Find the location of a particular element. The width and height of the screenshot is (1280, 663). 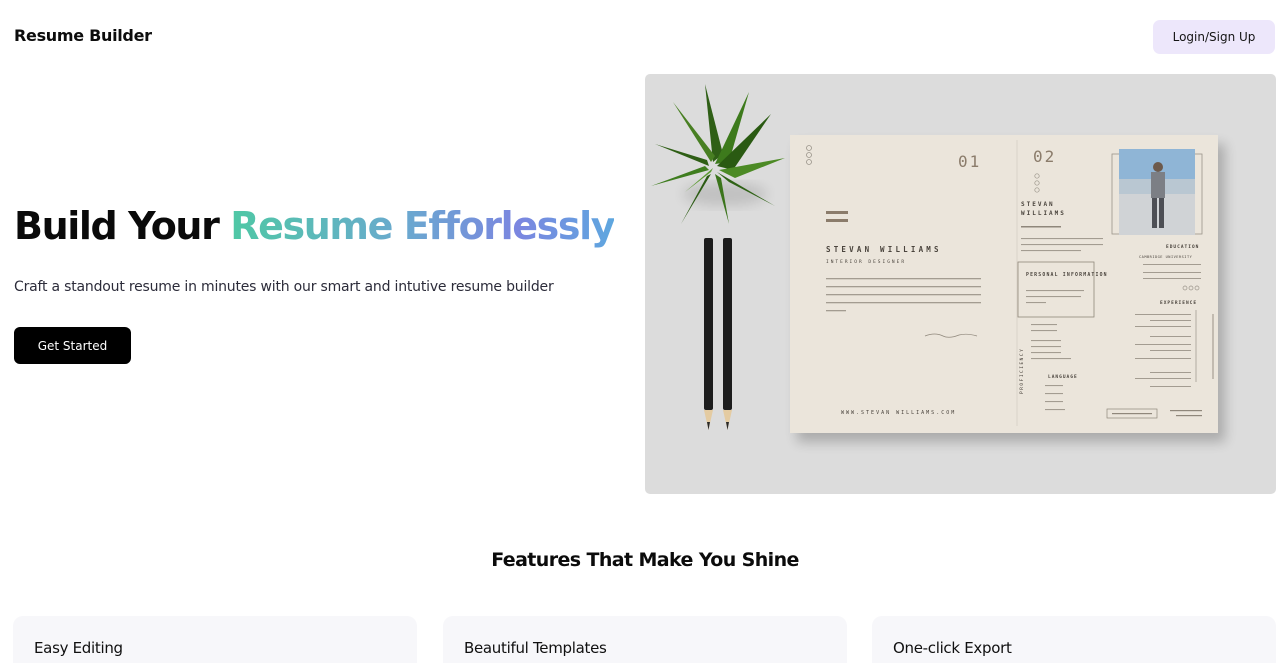

education-heading: EDUCATION is located at coordinates (1182, 247).